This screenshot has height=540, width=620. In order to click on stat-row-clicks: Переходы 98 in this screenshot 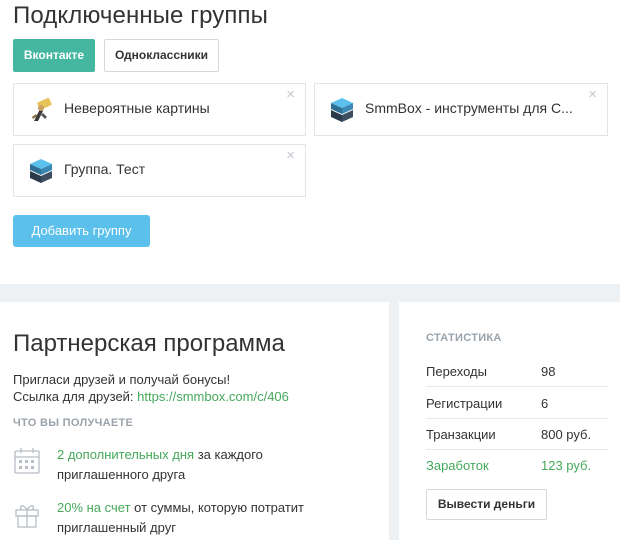, I will do `click(517, 371)`.